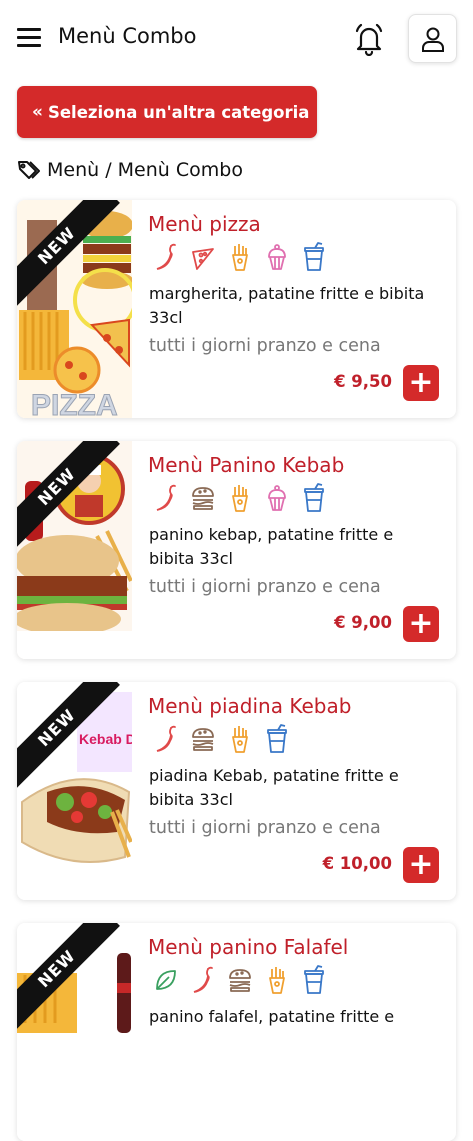 The width and height of the screenshot is (473, 1141). I want to click on menu-item-title: Menù pizza, so click(204, 224).